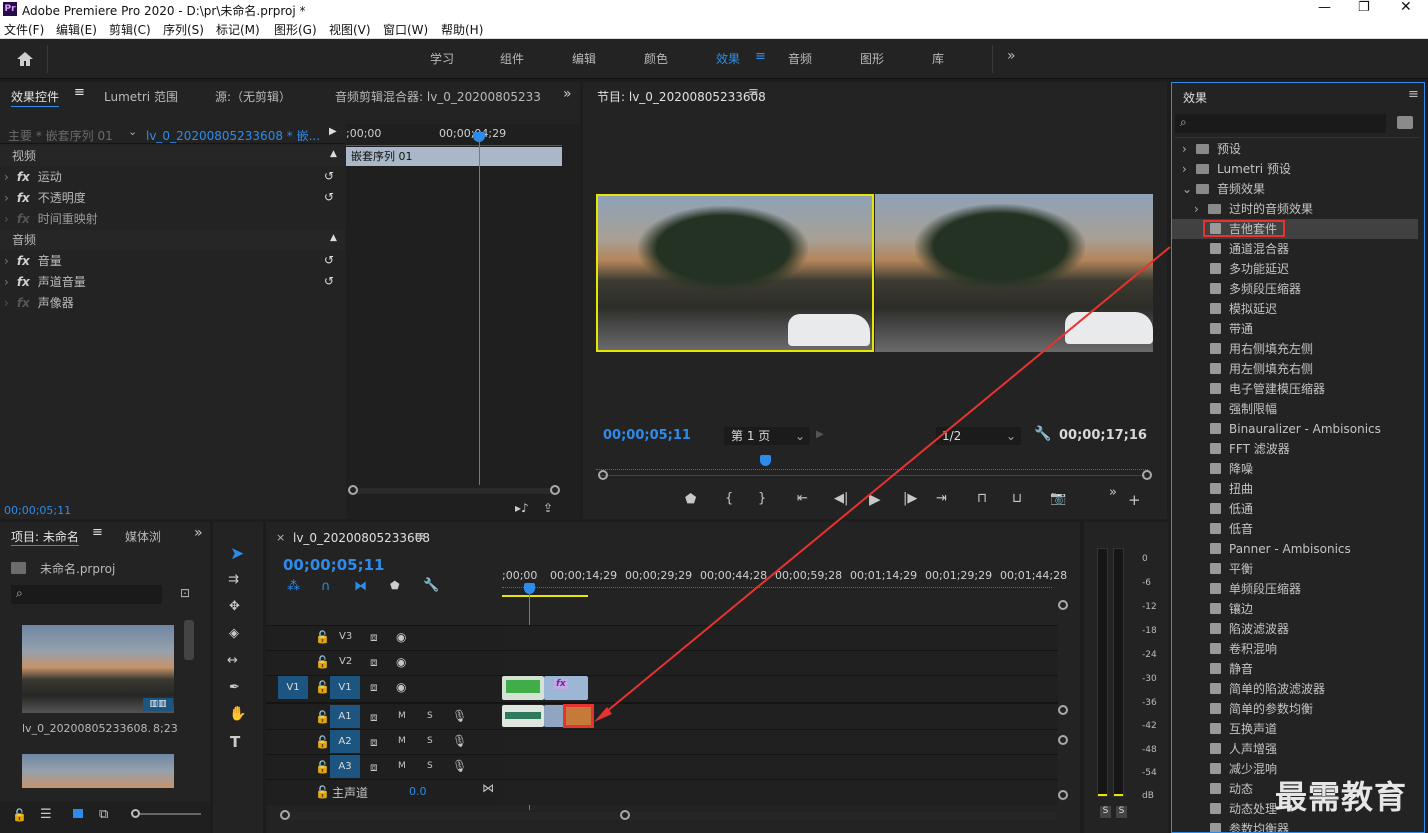 The image size is (1428, 833). I want to click on close-tab-icon: ×, so click(280, 537).